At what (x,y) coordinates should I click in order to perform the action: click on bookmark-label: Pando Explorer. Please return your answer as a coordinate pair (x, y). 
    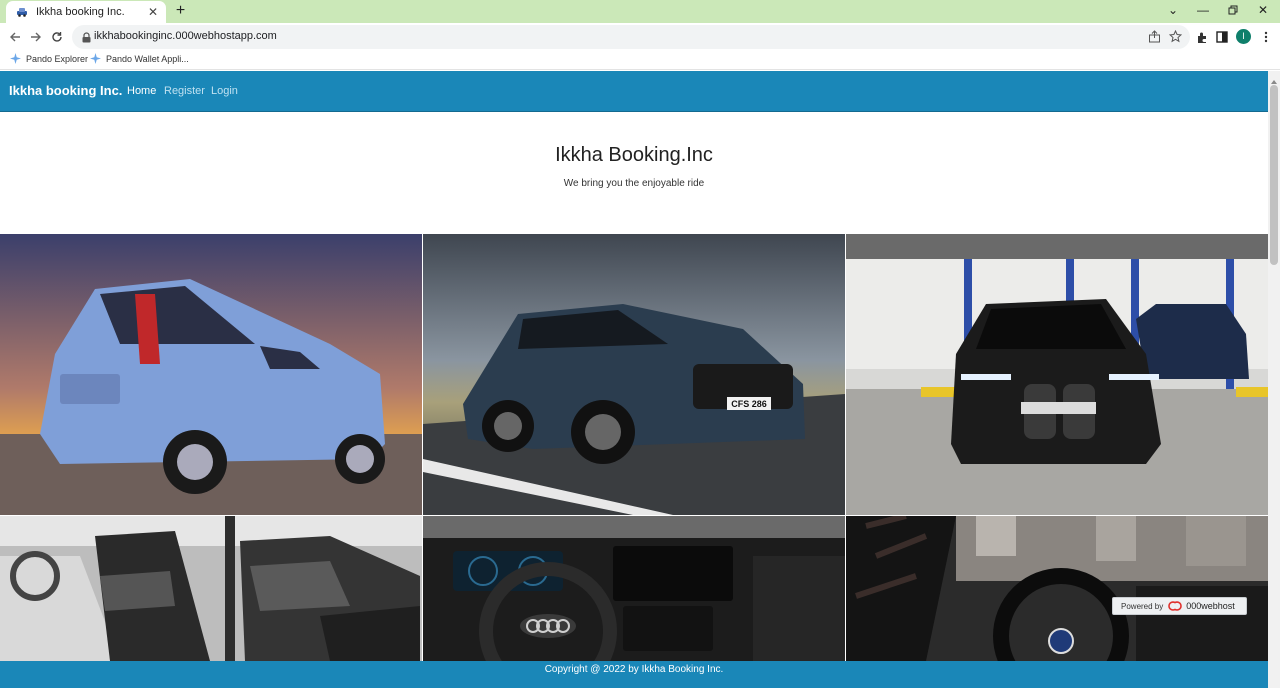
    Looking at the image, I should click on (57, 58).